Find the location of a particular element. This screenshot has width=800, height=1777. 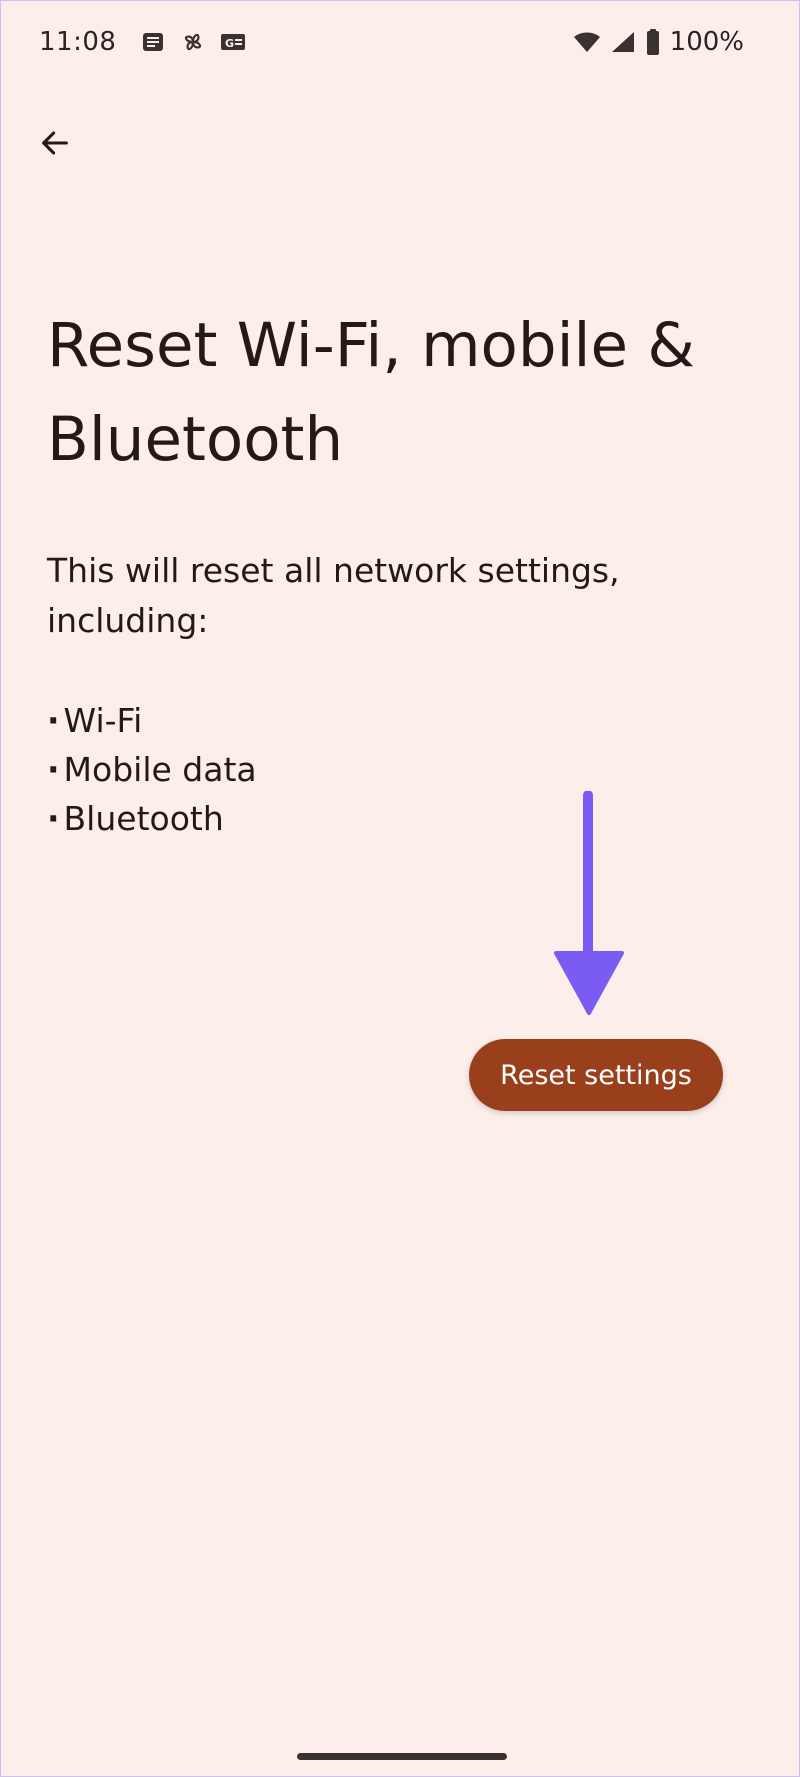

status-left: 11:08 G is located at coordinates (148, 42).